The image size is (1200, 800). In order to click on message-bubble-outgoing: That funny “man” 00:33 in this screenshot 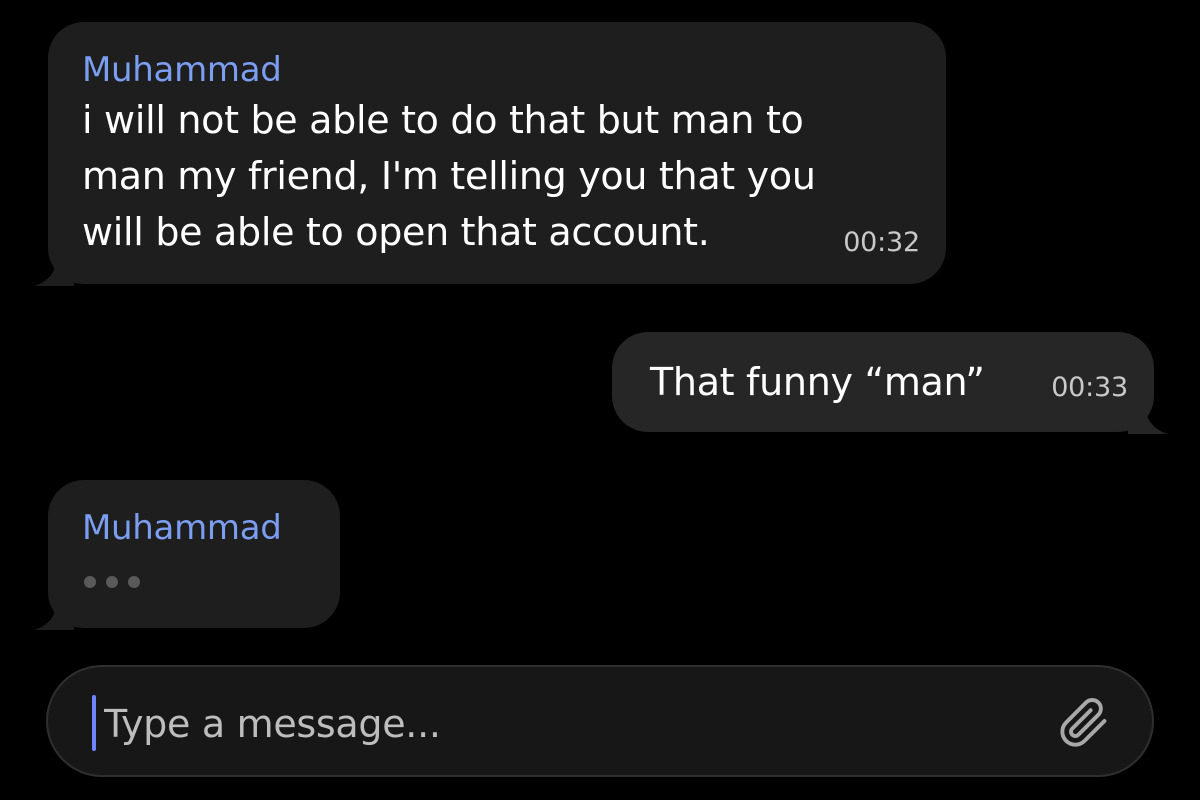, I will do `click(890, 383)`.